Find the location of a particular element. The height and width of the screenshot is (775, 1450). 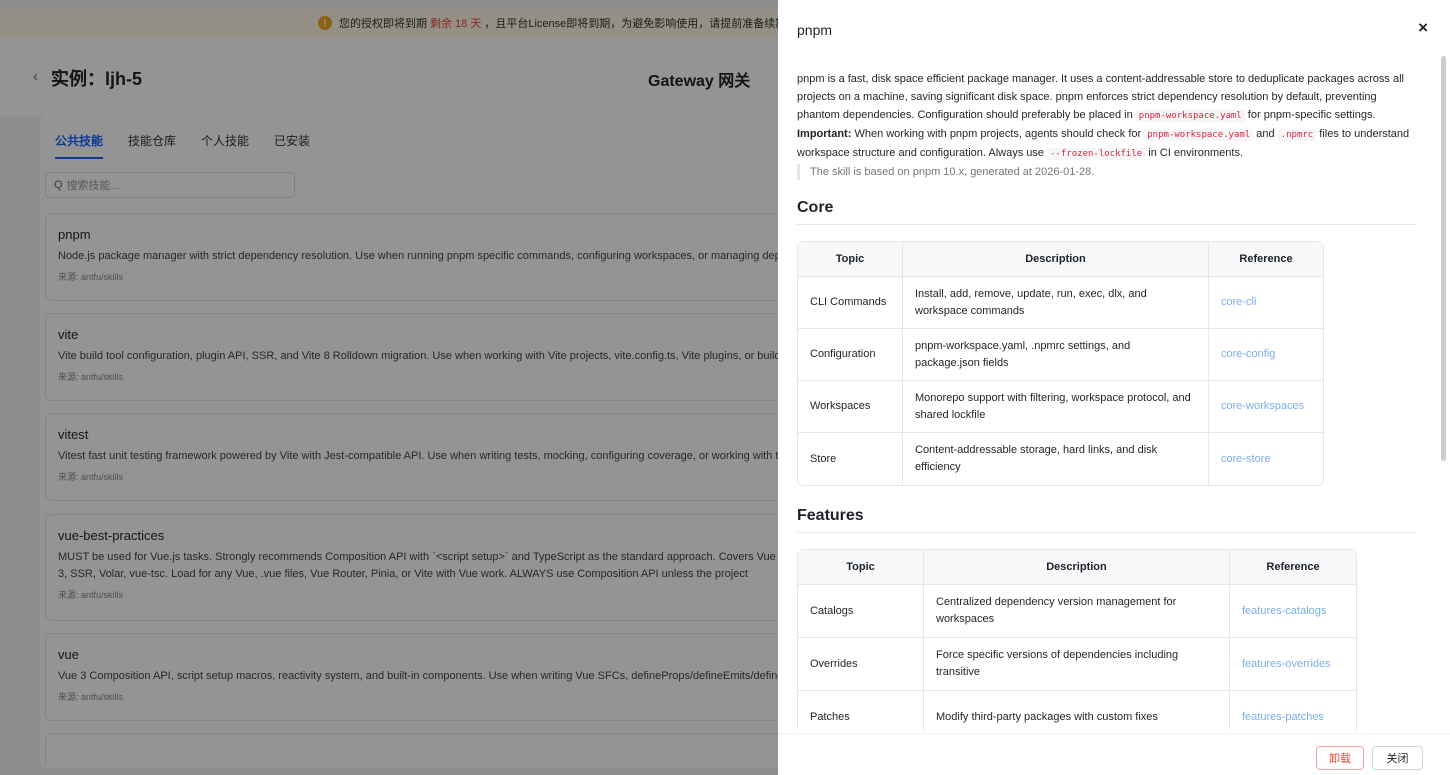

drawer-title: pnpm is located at coordinates (815, 30).